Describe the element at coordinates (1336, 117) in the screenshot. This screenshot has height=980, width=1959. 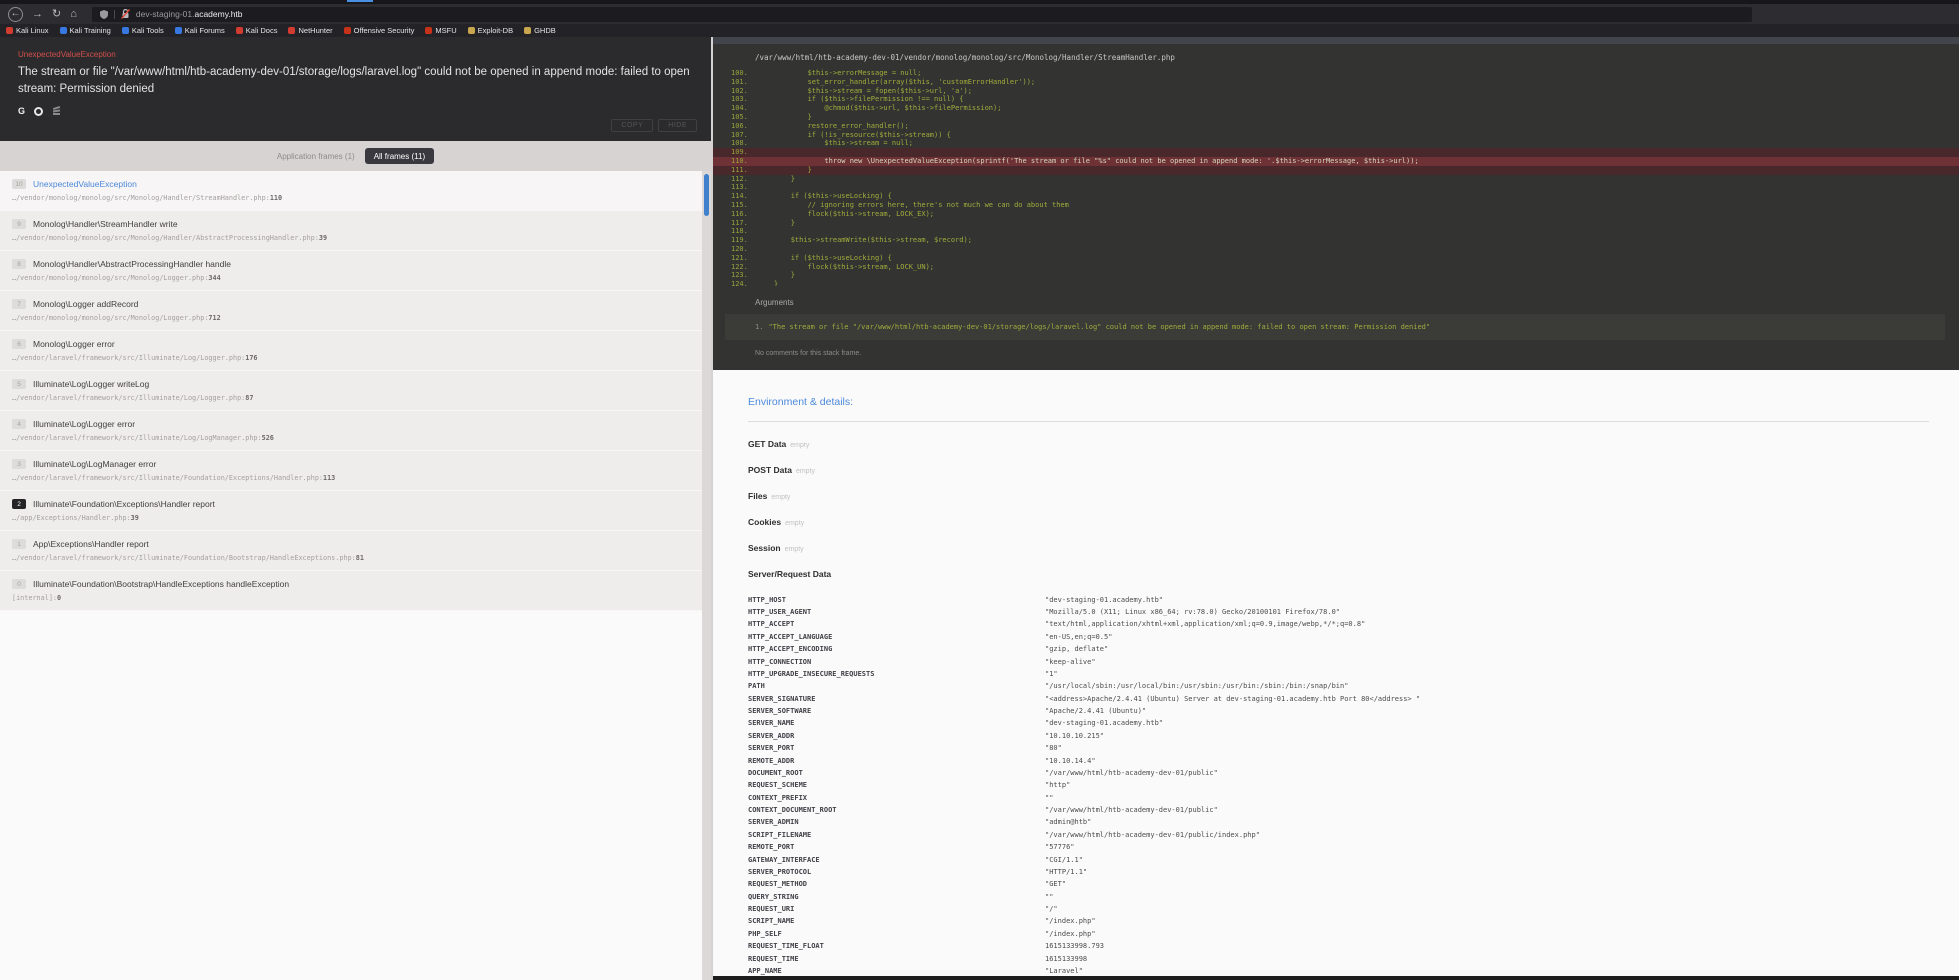
I see `code-line: 105. }` at that location.